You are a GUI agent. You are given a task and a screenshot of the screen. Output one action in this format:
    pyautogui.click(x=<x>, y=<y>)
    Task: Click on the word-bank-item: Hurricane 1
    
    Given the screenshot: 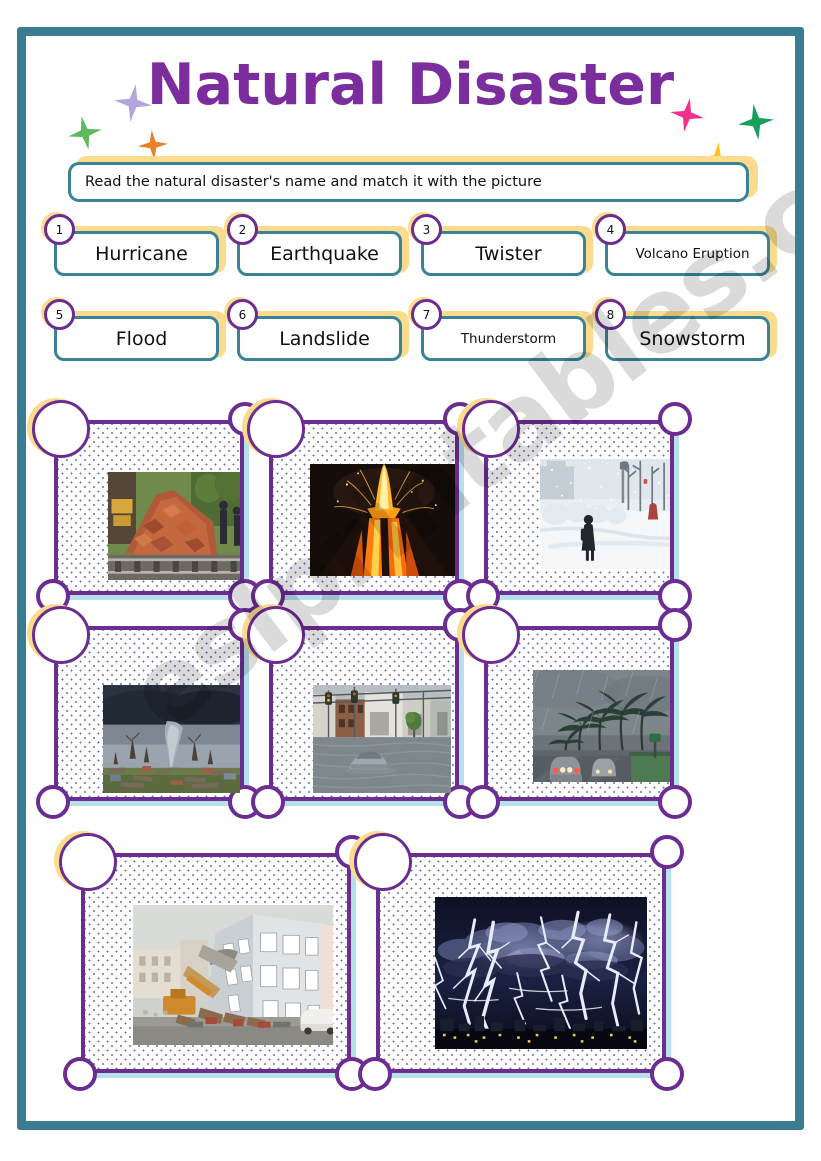 What is the action you would take?
    pyautogui.click(x=133, y=245)
    